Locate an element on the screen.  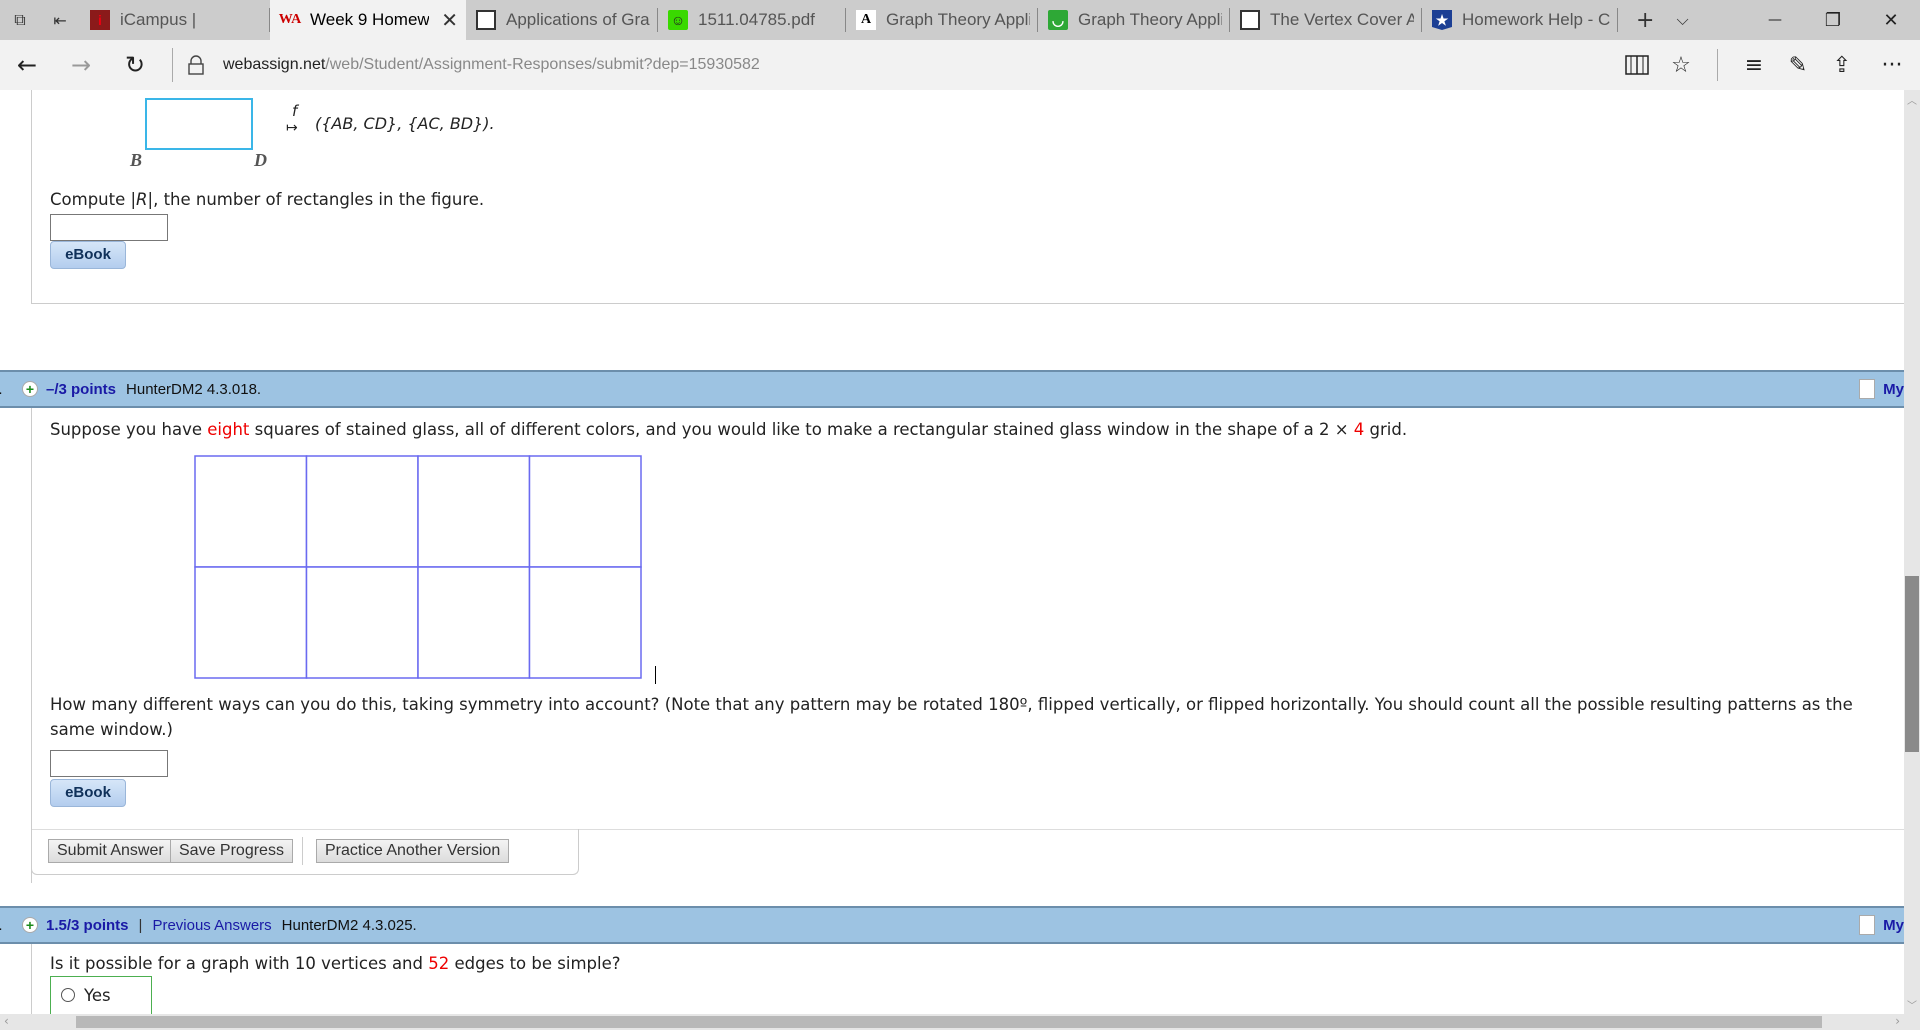
variable-r: R is located at coordinates (142, 199).